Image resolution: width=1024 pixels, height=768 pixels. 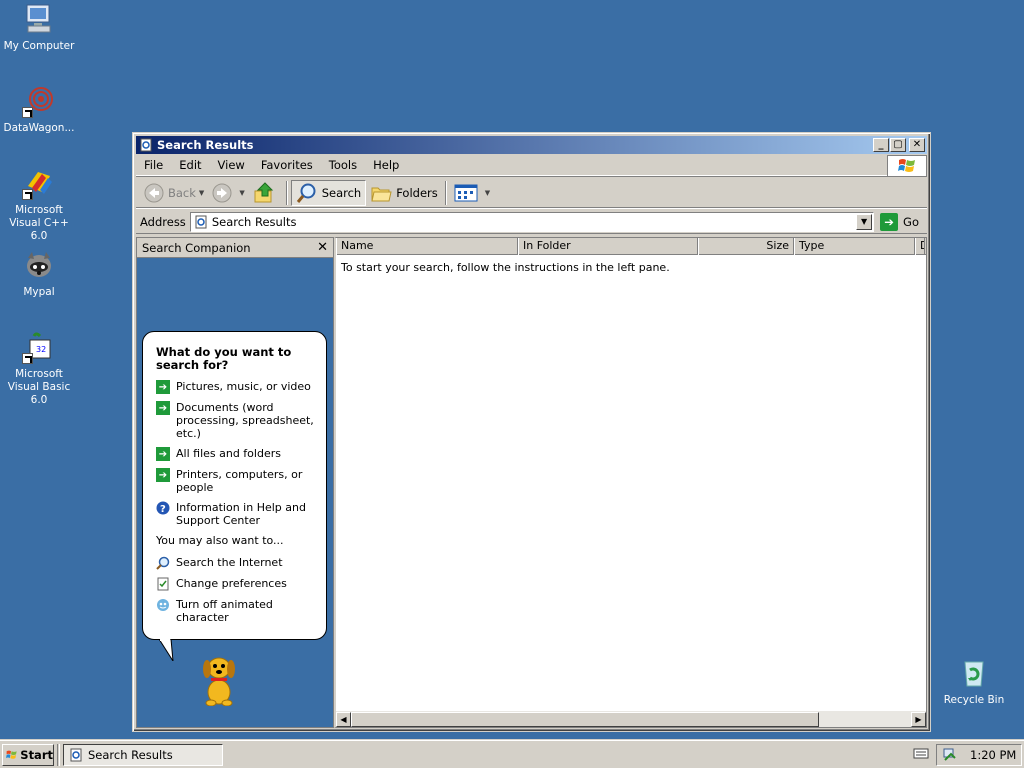 What do you see at coordinates (328, 192) in the screenshot?
I see `search-button: Search` at bounding box center [328, 192].